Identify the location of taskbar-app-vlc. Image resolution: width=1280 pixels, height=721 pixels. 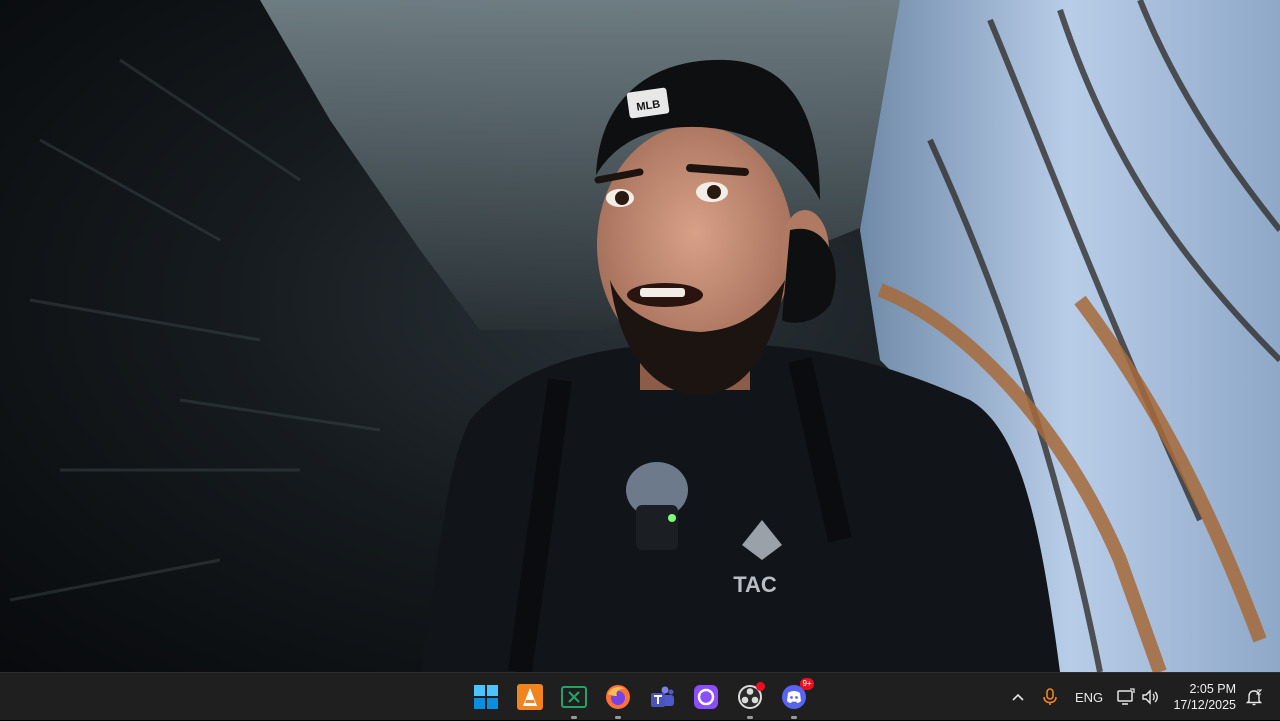
(530, 697).